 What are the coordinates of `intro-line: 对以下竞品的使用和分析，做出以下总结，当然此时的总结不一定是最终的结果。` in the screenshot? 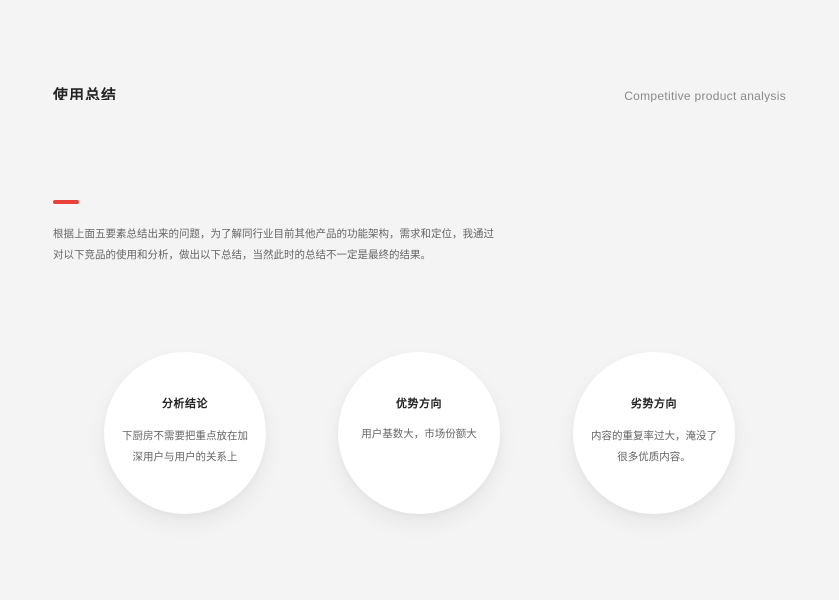 It's located at (242, 255).